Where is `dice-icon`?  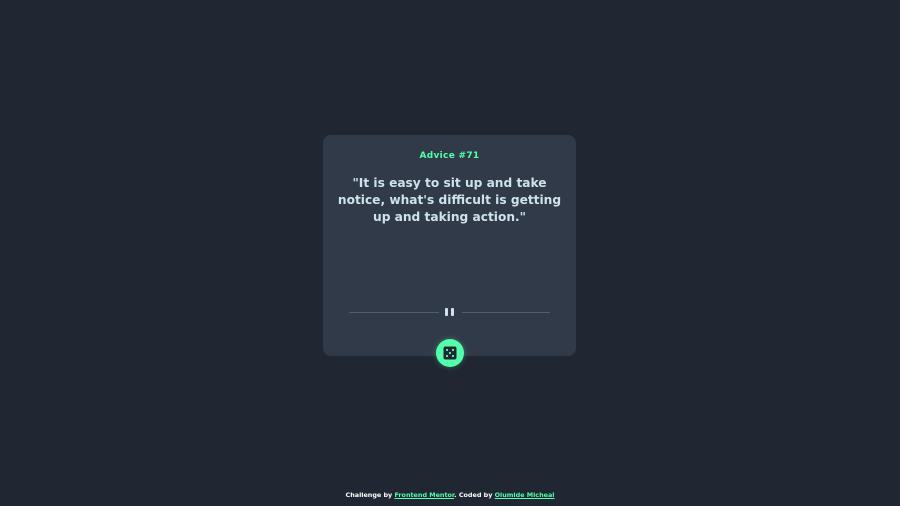 dice-icon is located at coordinates (450, 353).